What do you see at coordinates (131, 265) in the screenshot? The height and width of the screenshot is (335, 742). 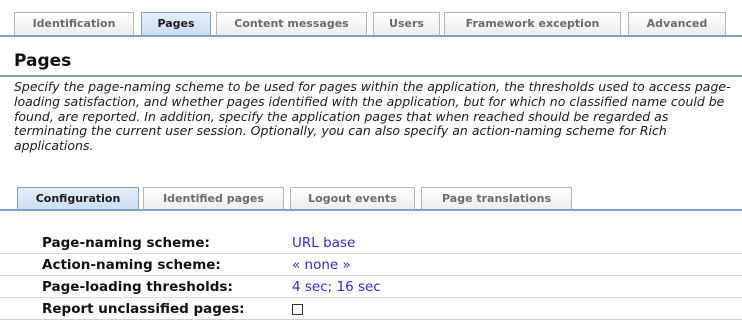 I see `action-naming-label: Action-naming scheme:` at bounding box center [131, 265].